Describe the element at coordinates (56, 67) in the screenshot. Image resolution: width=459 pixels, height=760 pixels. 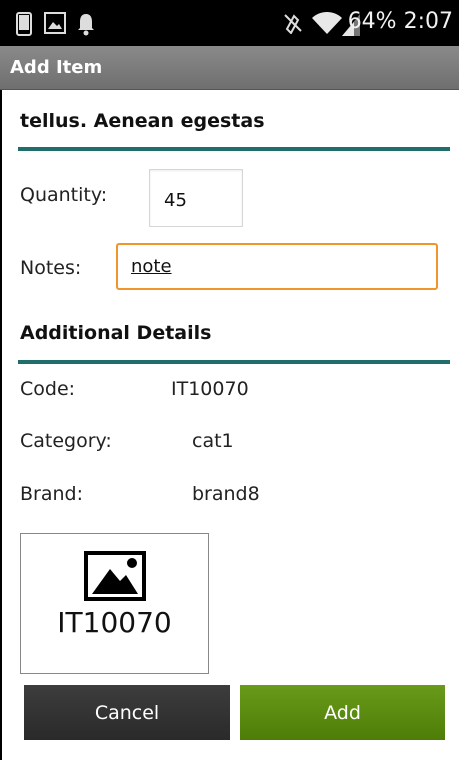
I see `page-title: Add Item` at that location.